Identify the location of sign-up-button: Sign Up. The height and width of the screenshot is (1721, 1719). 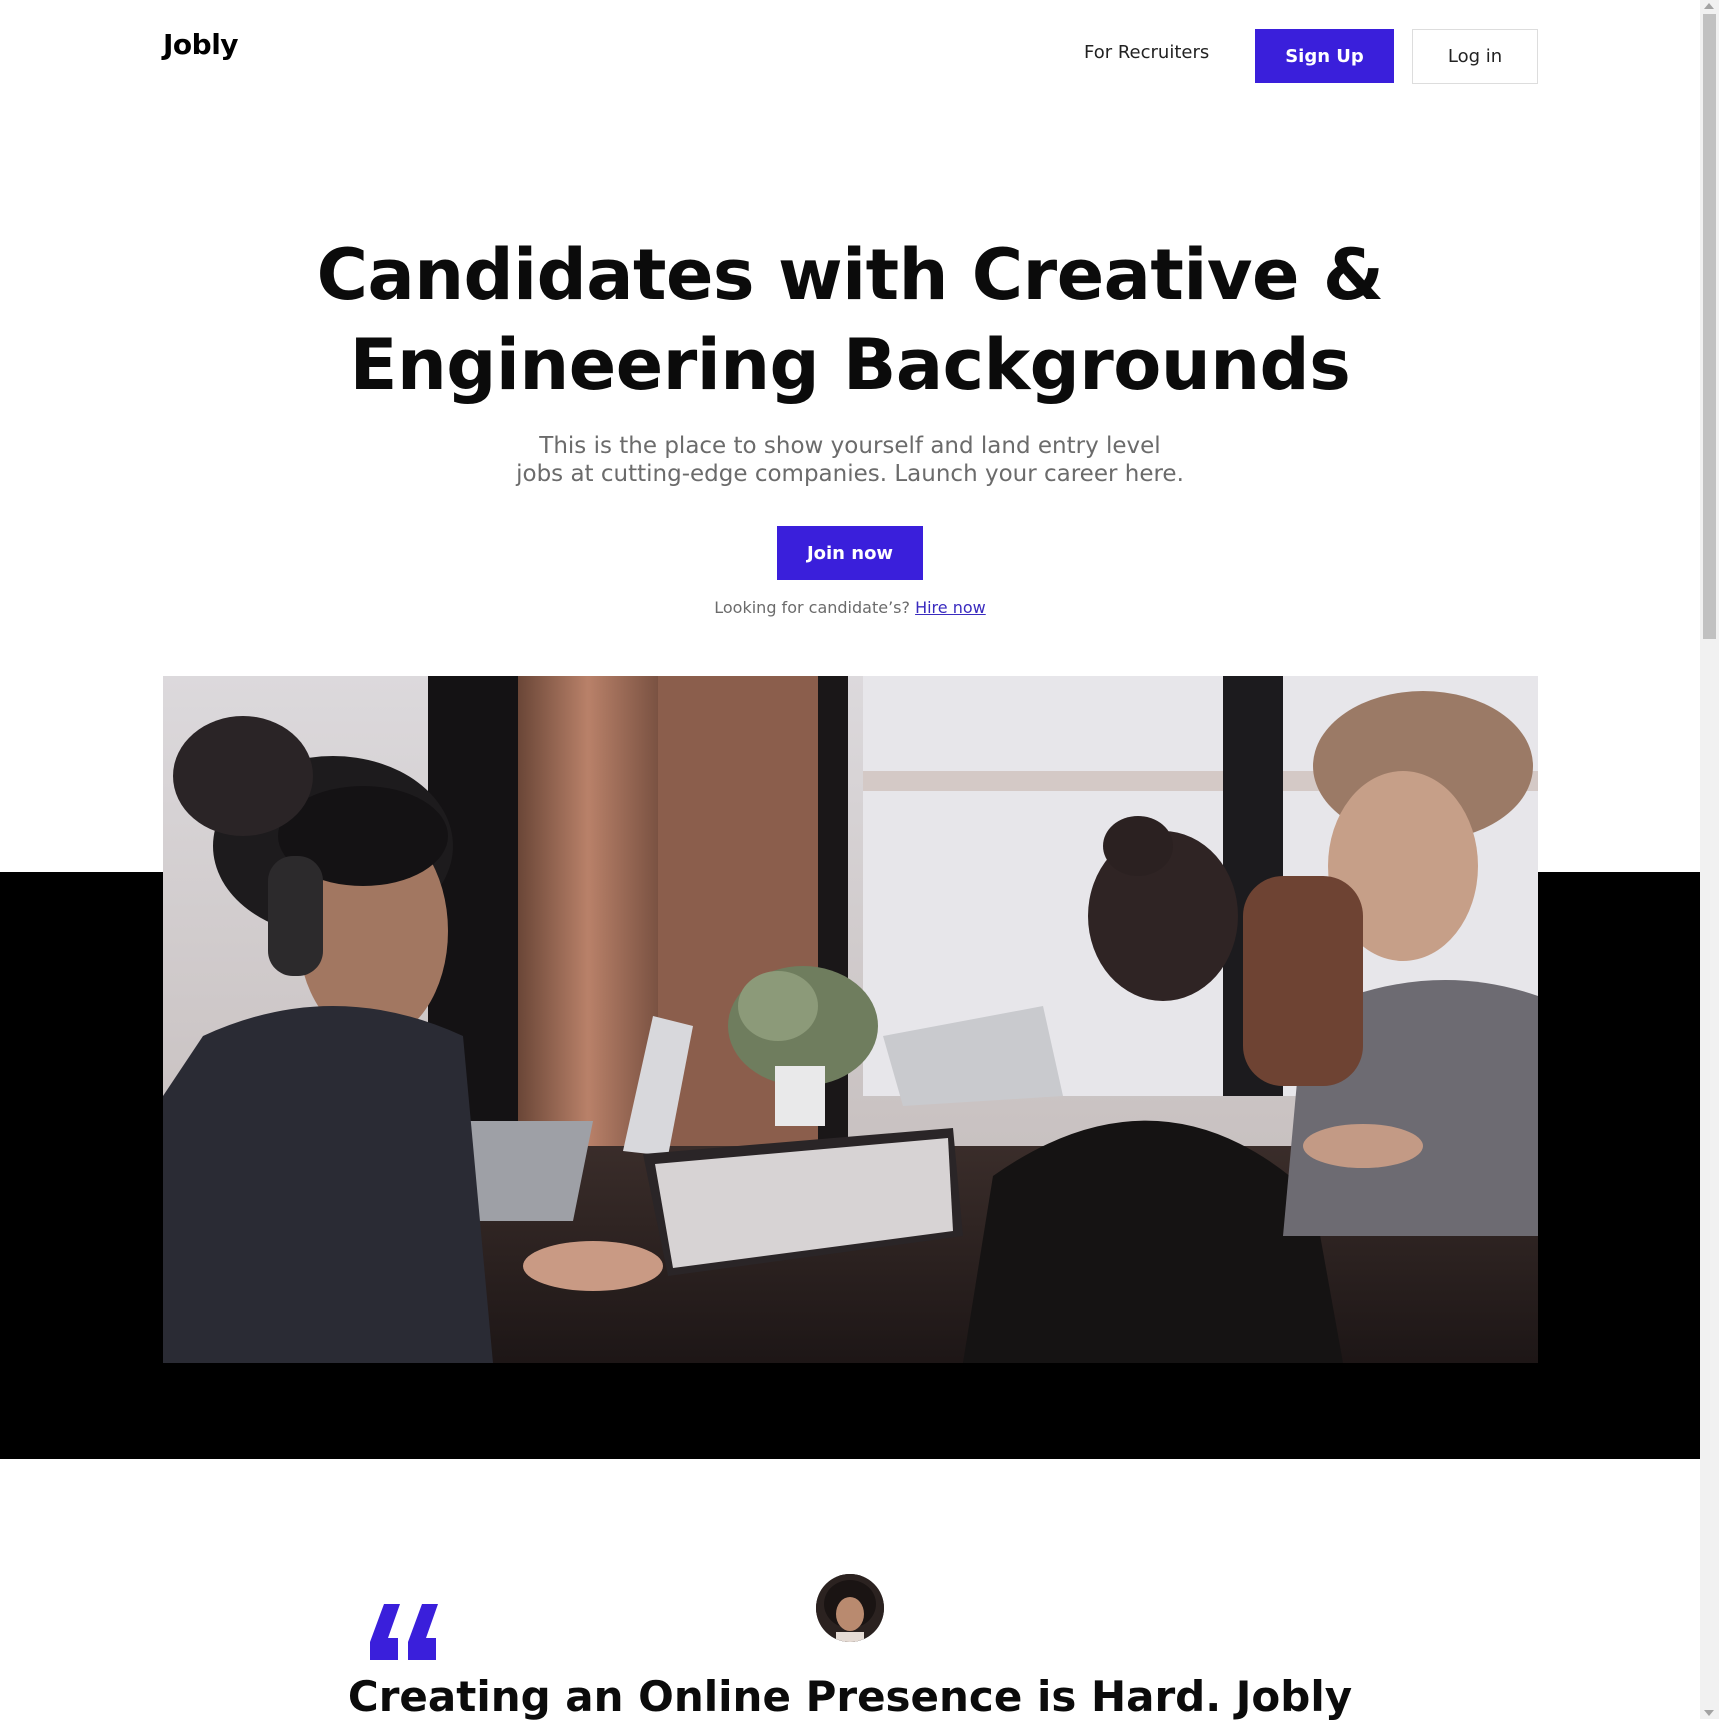
(1324, 56).